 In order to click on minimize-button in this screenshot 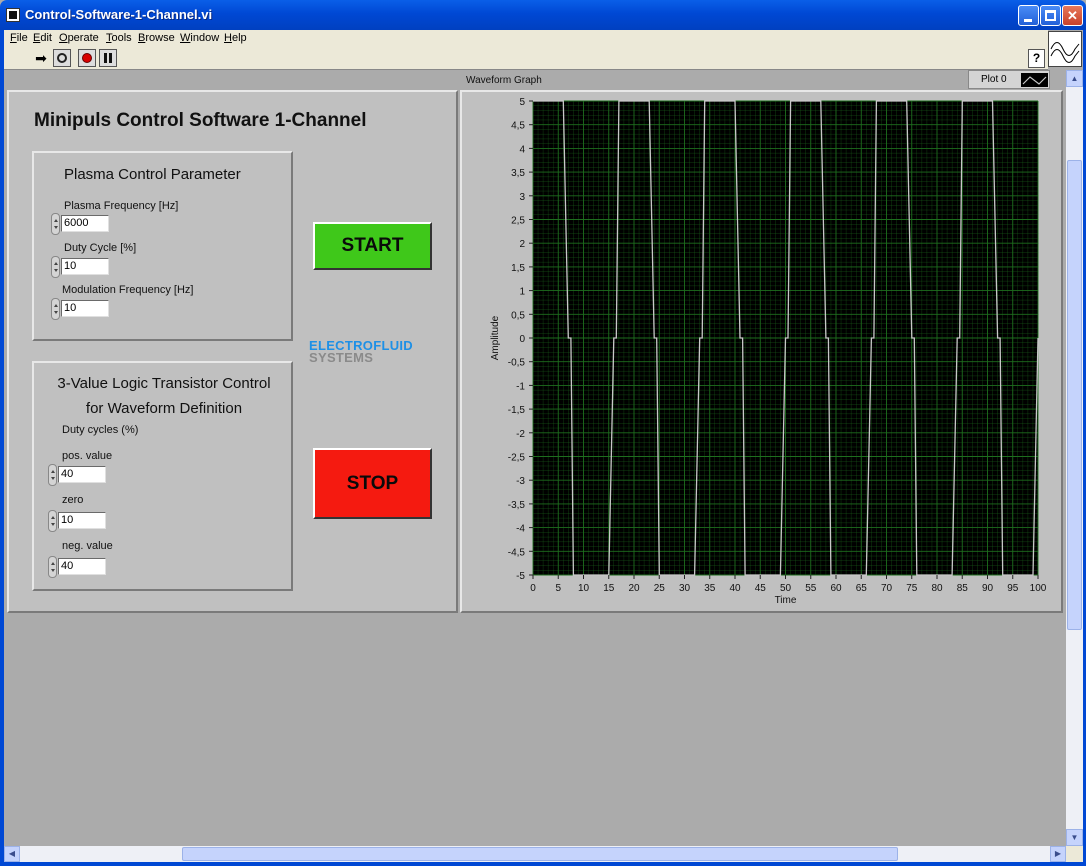, I will do `click(1028, 15)`.